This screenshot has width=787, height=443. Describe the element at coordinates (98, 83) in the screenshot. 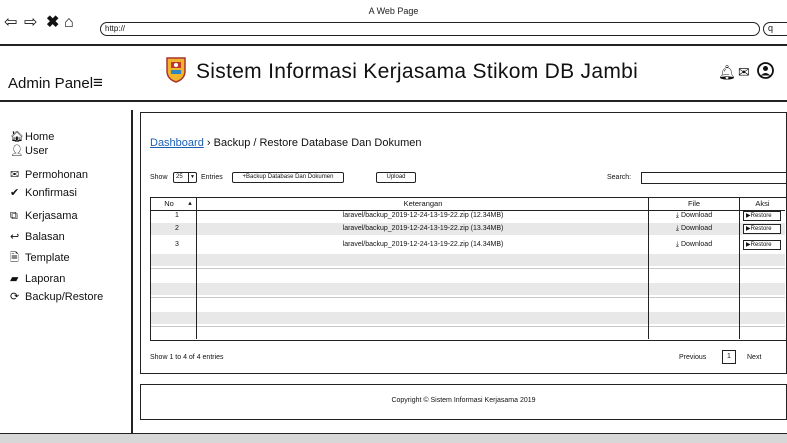

I see `menu-toggle-icon: ≡` at that location.